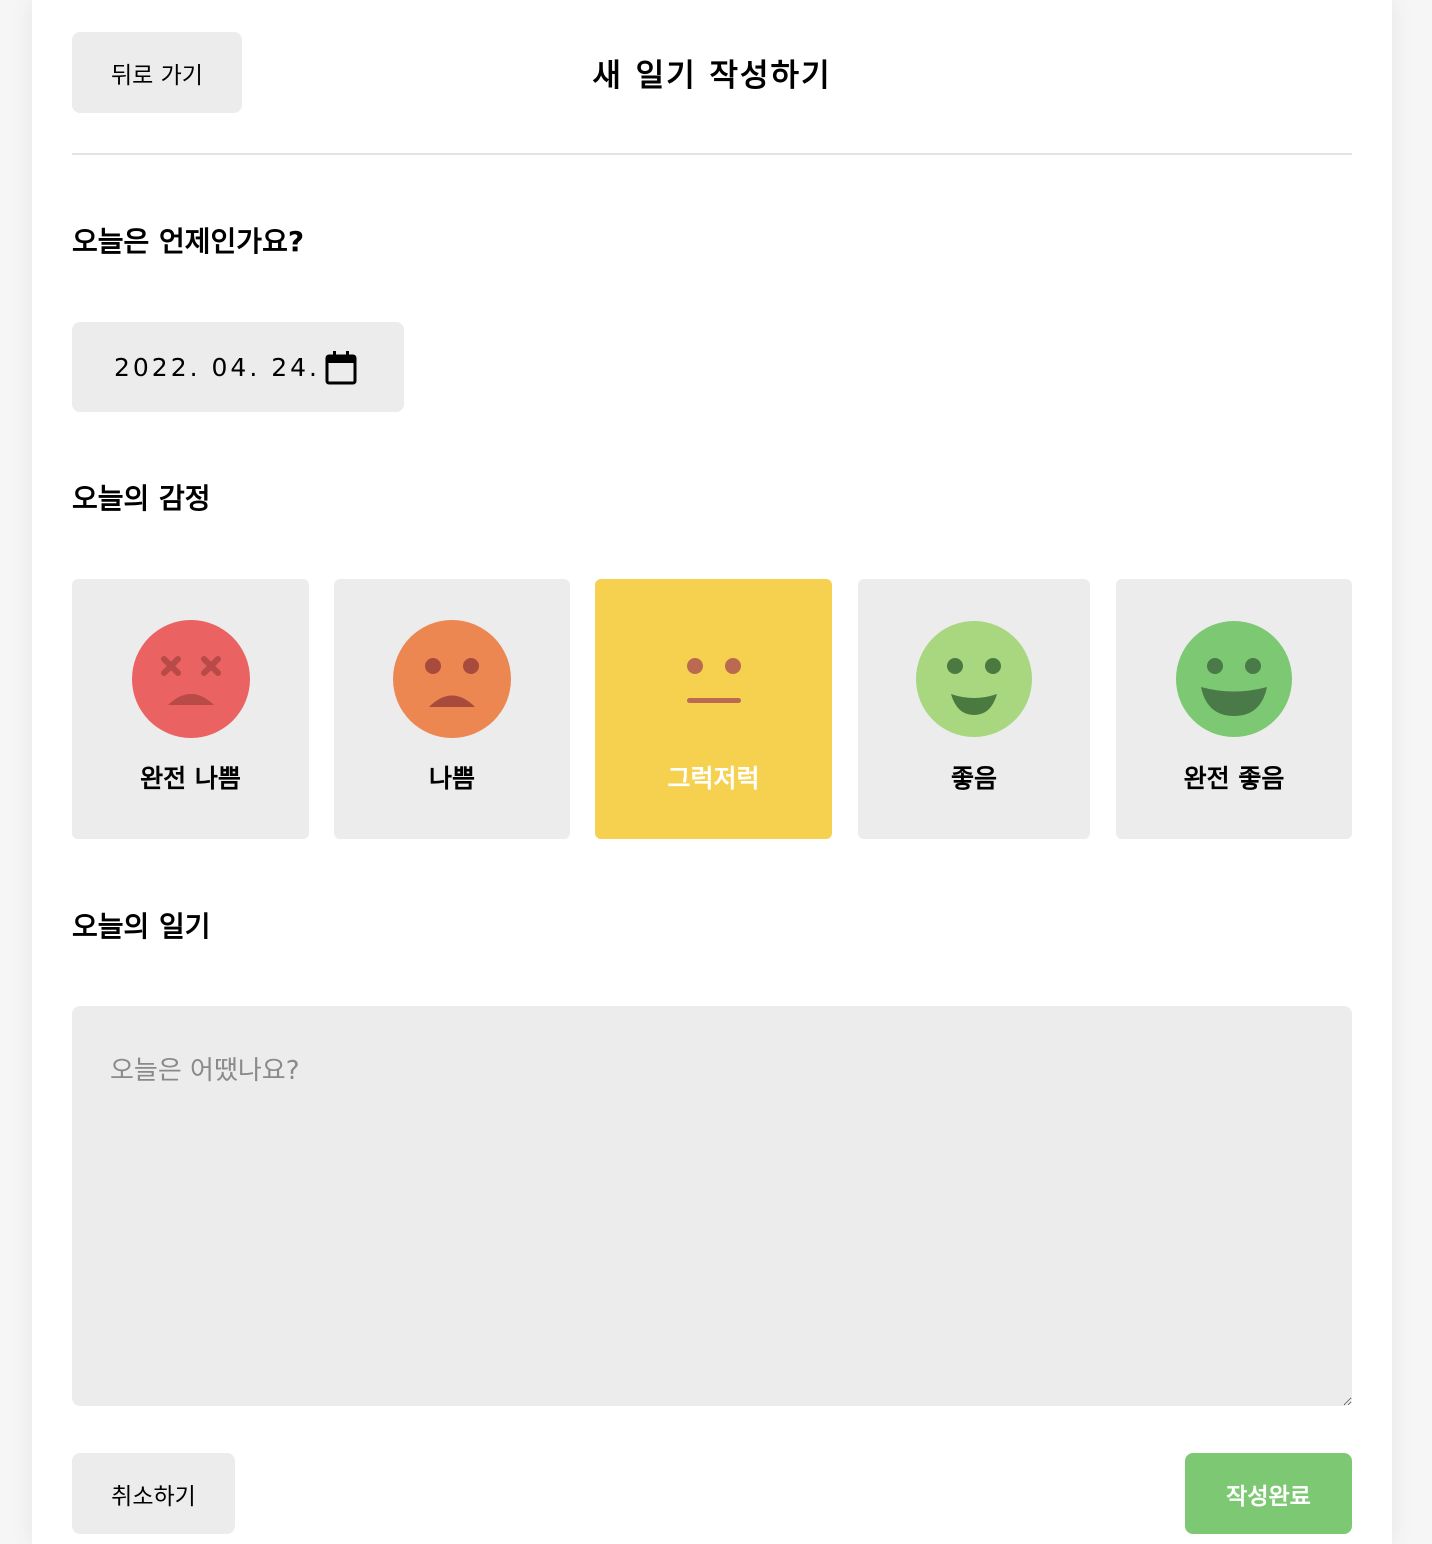 This screenshot has height=1544, width=1432. What do you see at coordinates (712, 154) in the screenshot?
I see `header-divider` at bounding box center [712, 154].